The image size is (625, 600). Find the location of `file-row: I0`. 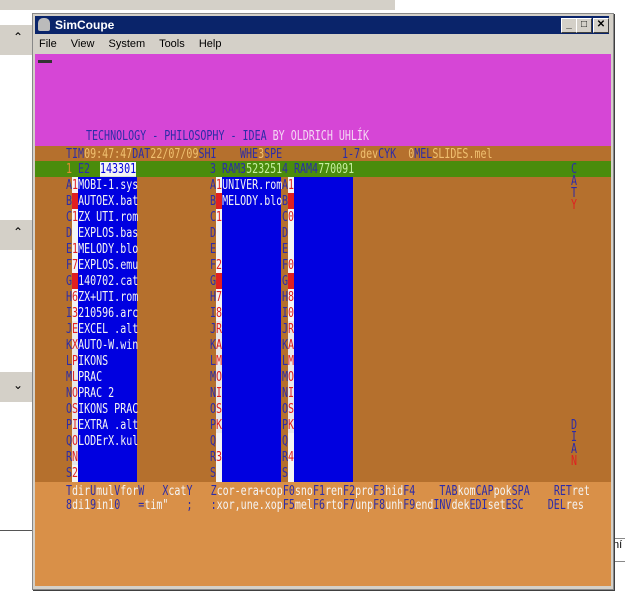

file-row: I0 is located at coordinates (288, 313).